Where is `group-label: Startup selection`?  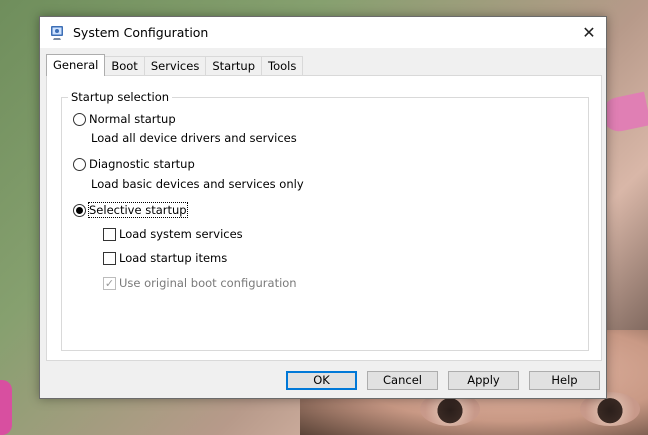
group-label: Startup selection is located at coordinates (120, 97).